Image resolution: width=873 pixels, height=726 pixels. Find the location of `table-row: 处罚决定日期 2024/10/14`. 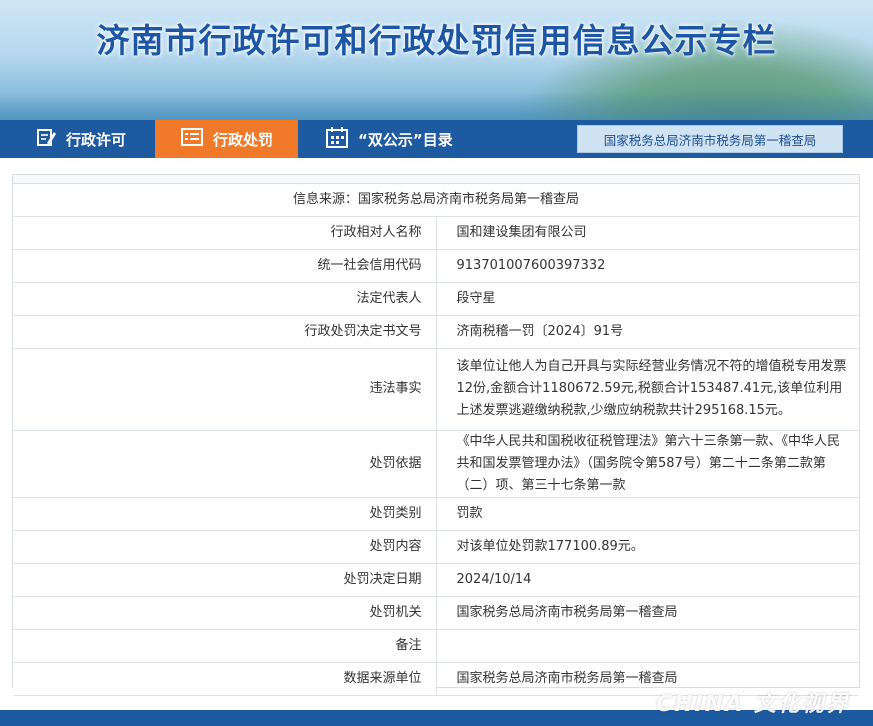

table-row: 处罚决定日期 2024/10/14 is located at coordinates (436, 580).